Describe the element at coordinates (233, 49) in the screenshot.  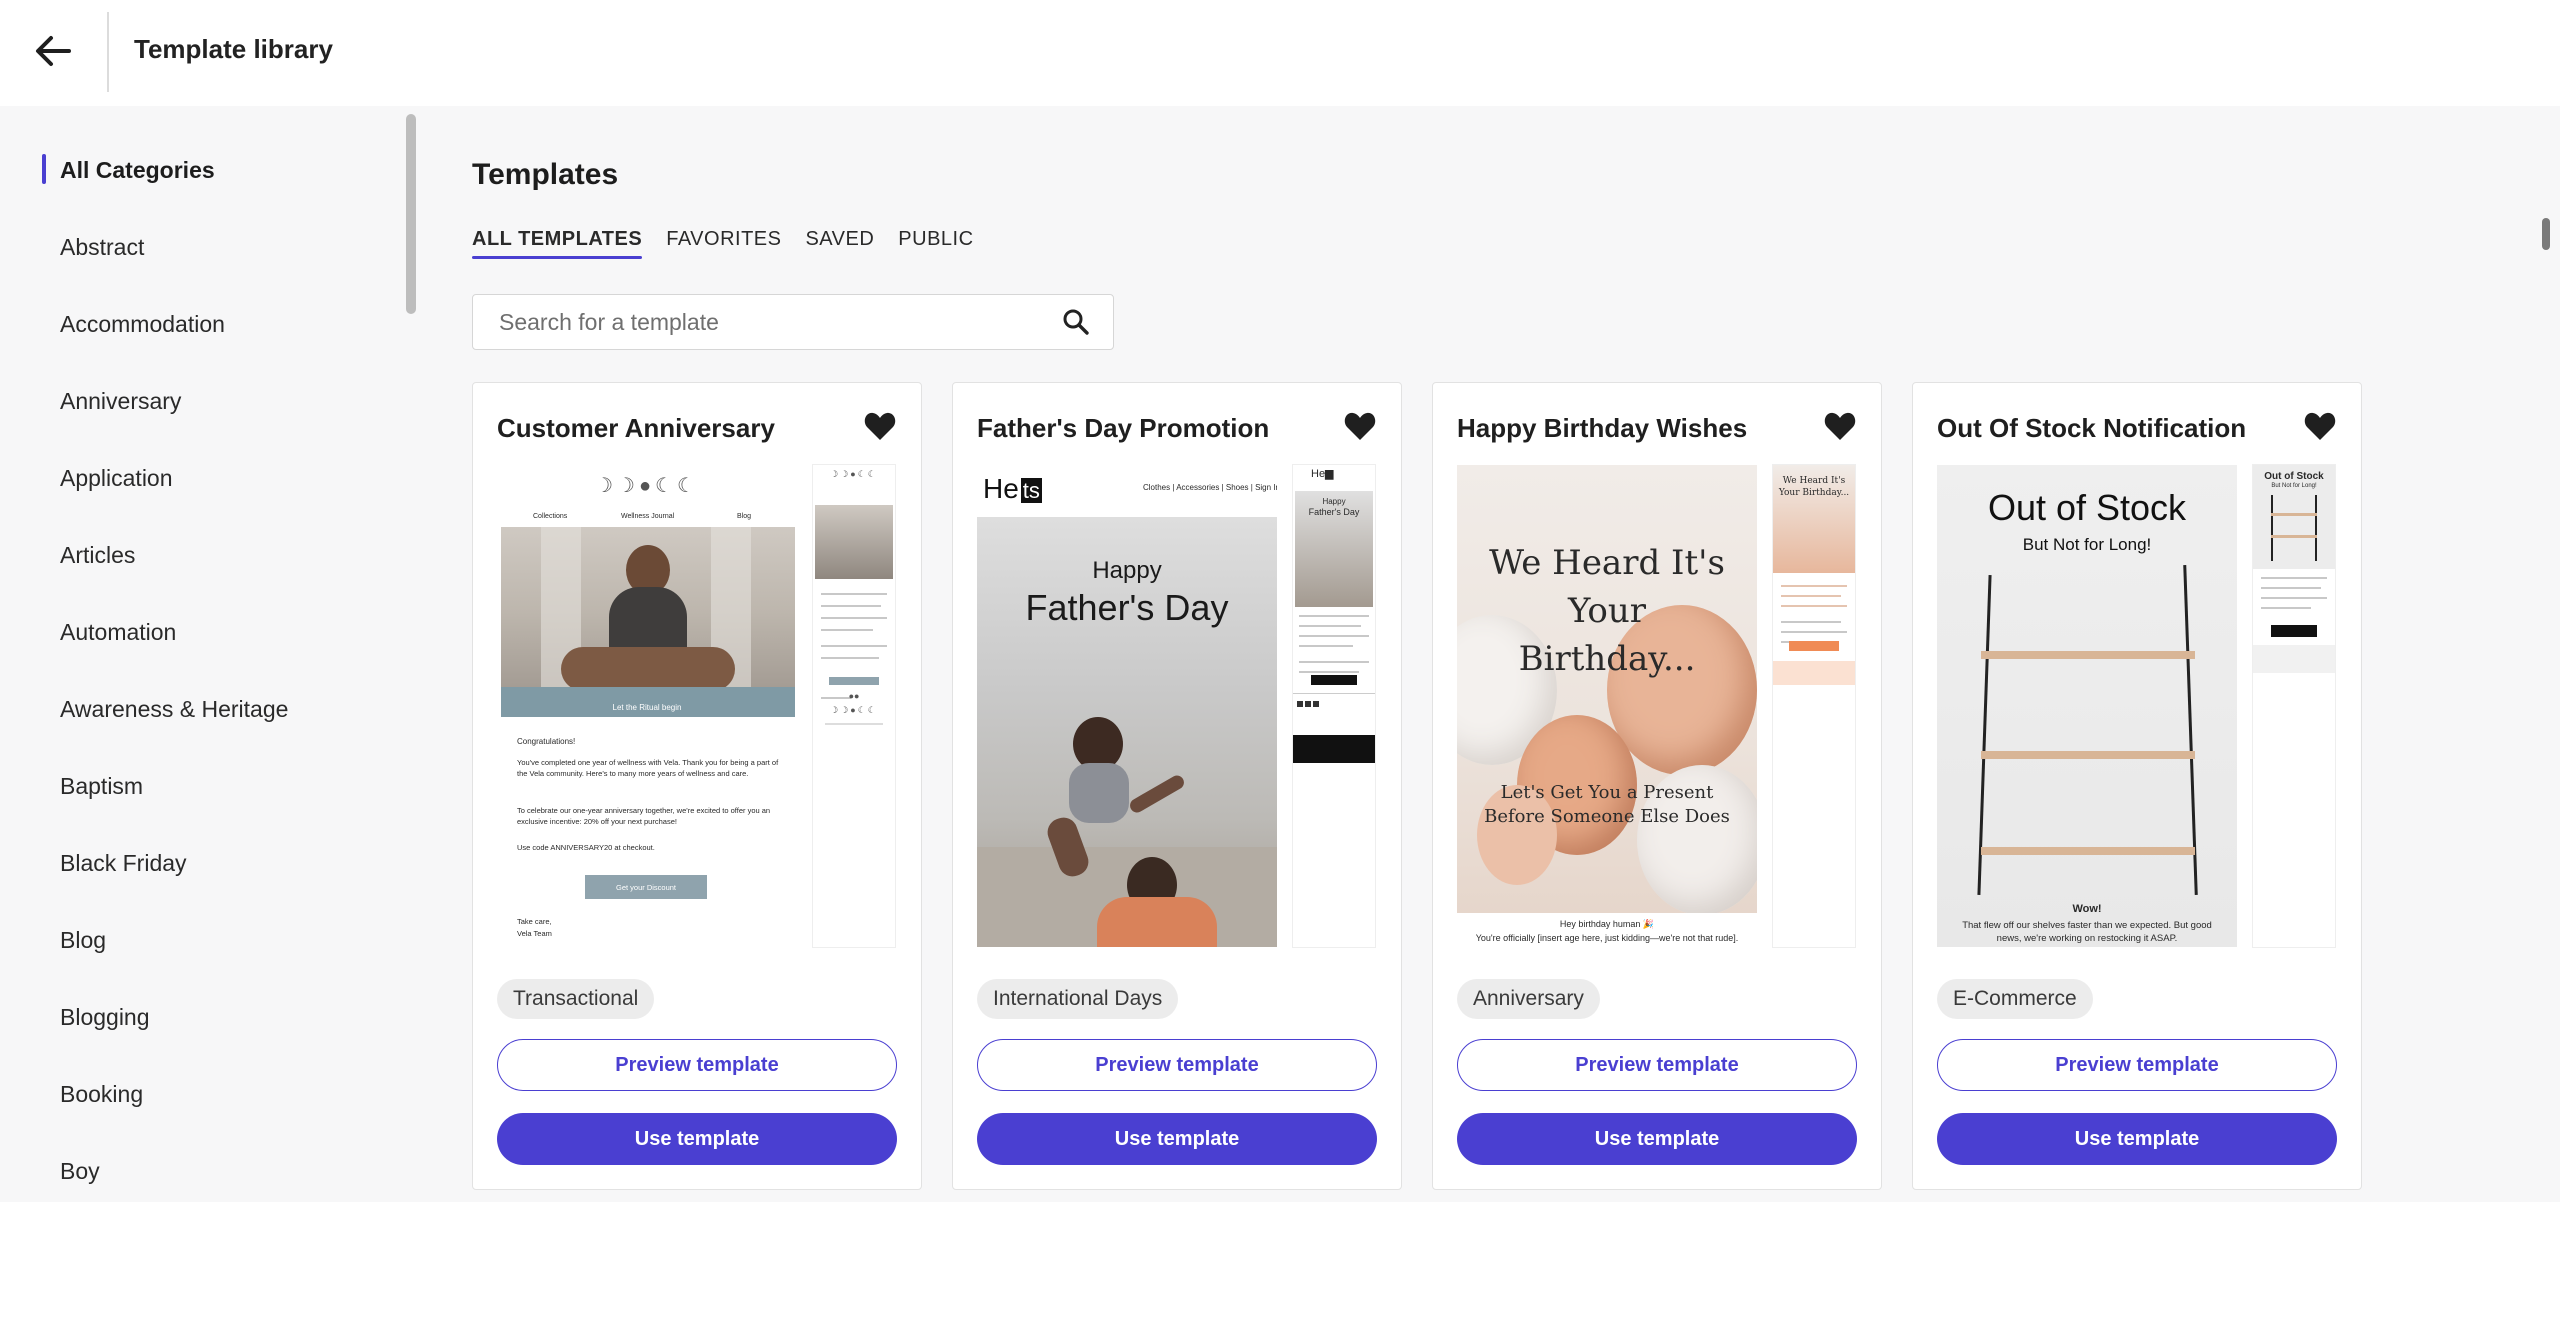
I see `page-title: Template library` at that location.